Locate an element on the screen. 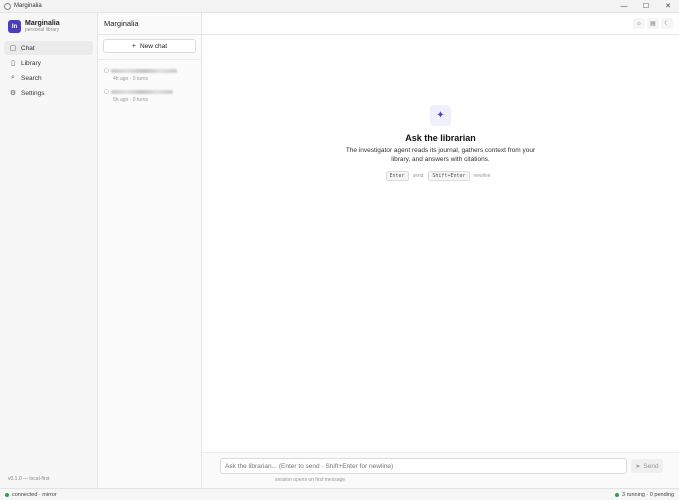  list-item: ▢ 5h ago · 0 turns is located at coordinates (151, 95).